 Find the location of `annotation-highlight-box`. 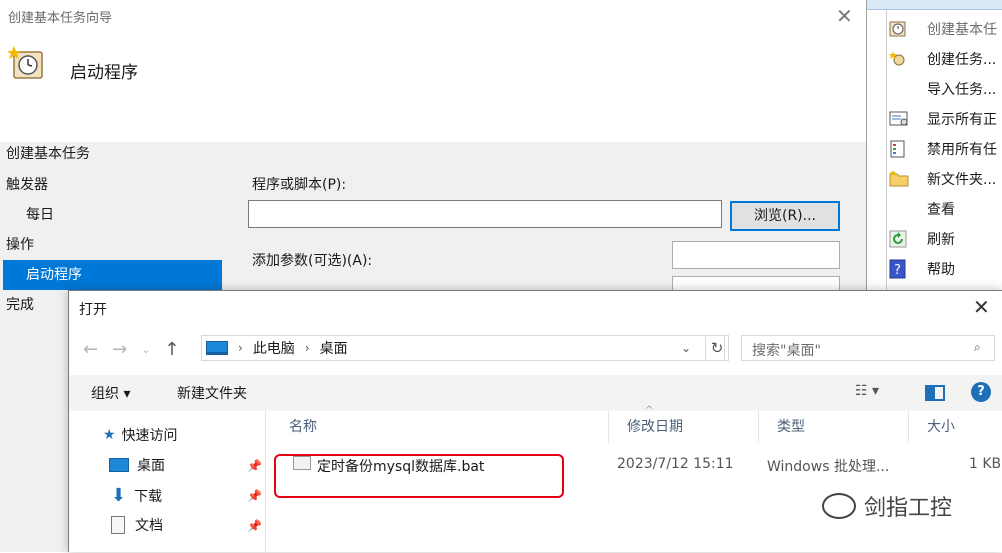

annotation-highlight-box is located at coordinates (419, 476).